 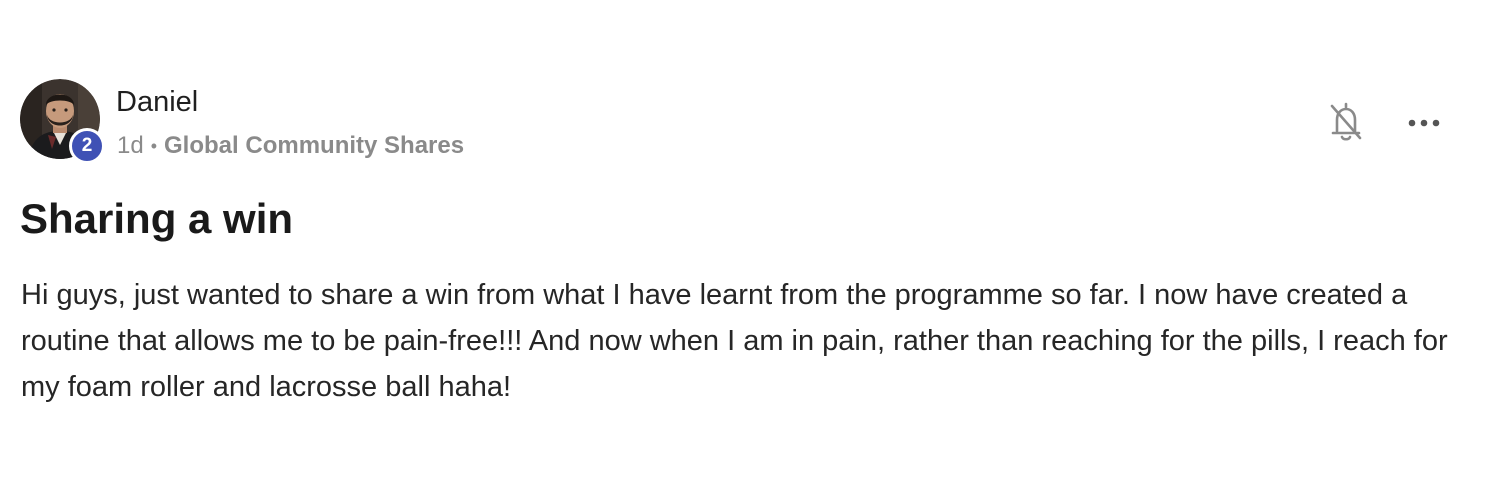 What do you see at coordinates (157, 218) in the screenshot?
I see `post-title: Sharing a win` at bounding box center [157, 218].